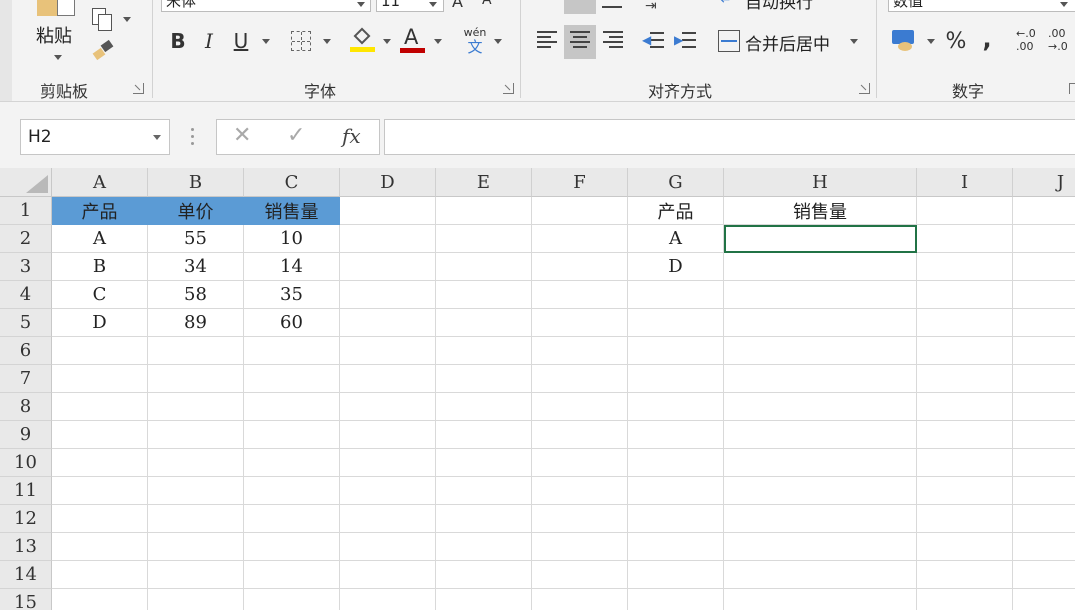  Describe the element at coordinates (820, 599) in the screenshot. I see `cell-h15` at that location.